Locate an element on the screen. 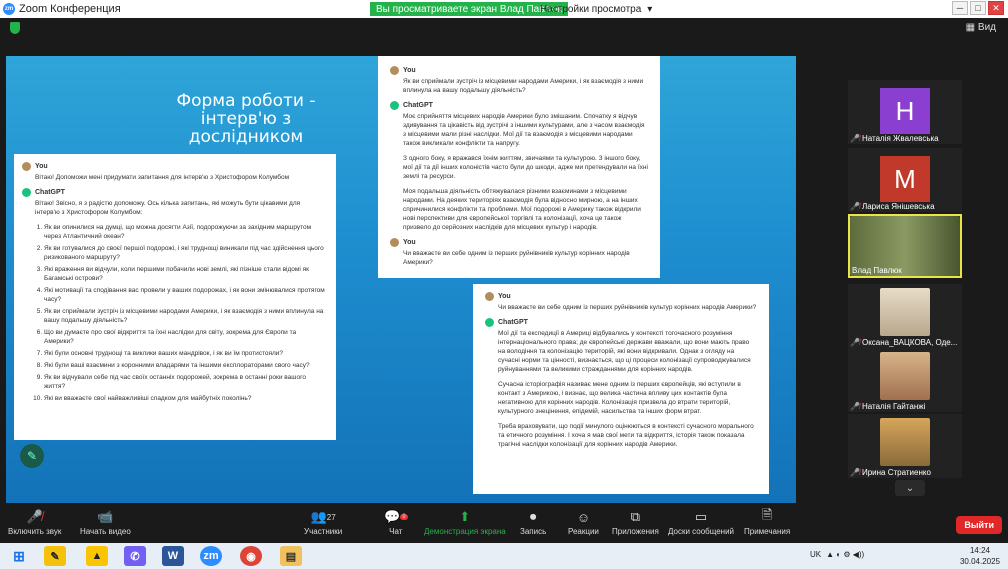 Image resolution: width=1008 pixels, height=569 pixels. participant-tile: 🎤̸ Наталія Гайтанжі is located at coordinates (905, 380).